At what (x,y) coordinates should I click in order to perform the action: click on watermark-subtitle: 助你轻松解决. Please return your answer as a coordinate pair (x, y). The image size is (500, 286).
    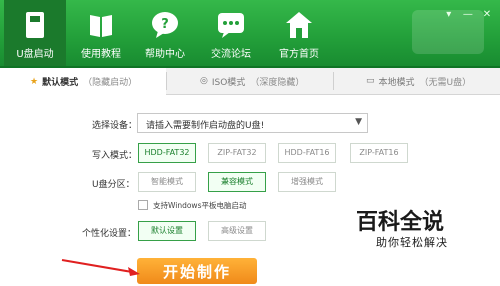
    Looking at the image, I should click on (412, 242).